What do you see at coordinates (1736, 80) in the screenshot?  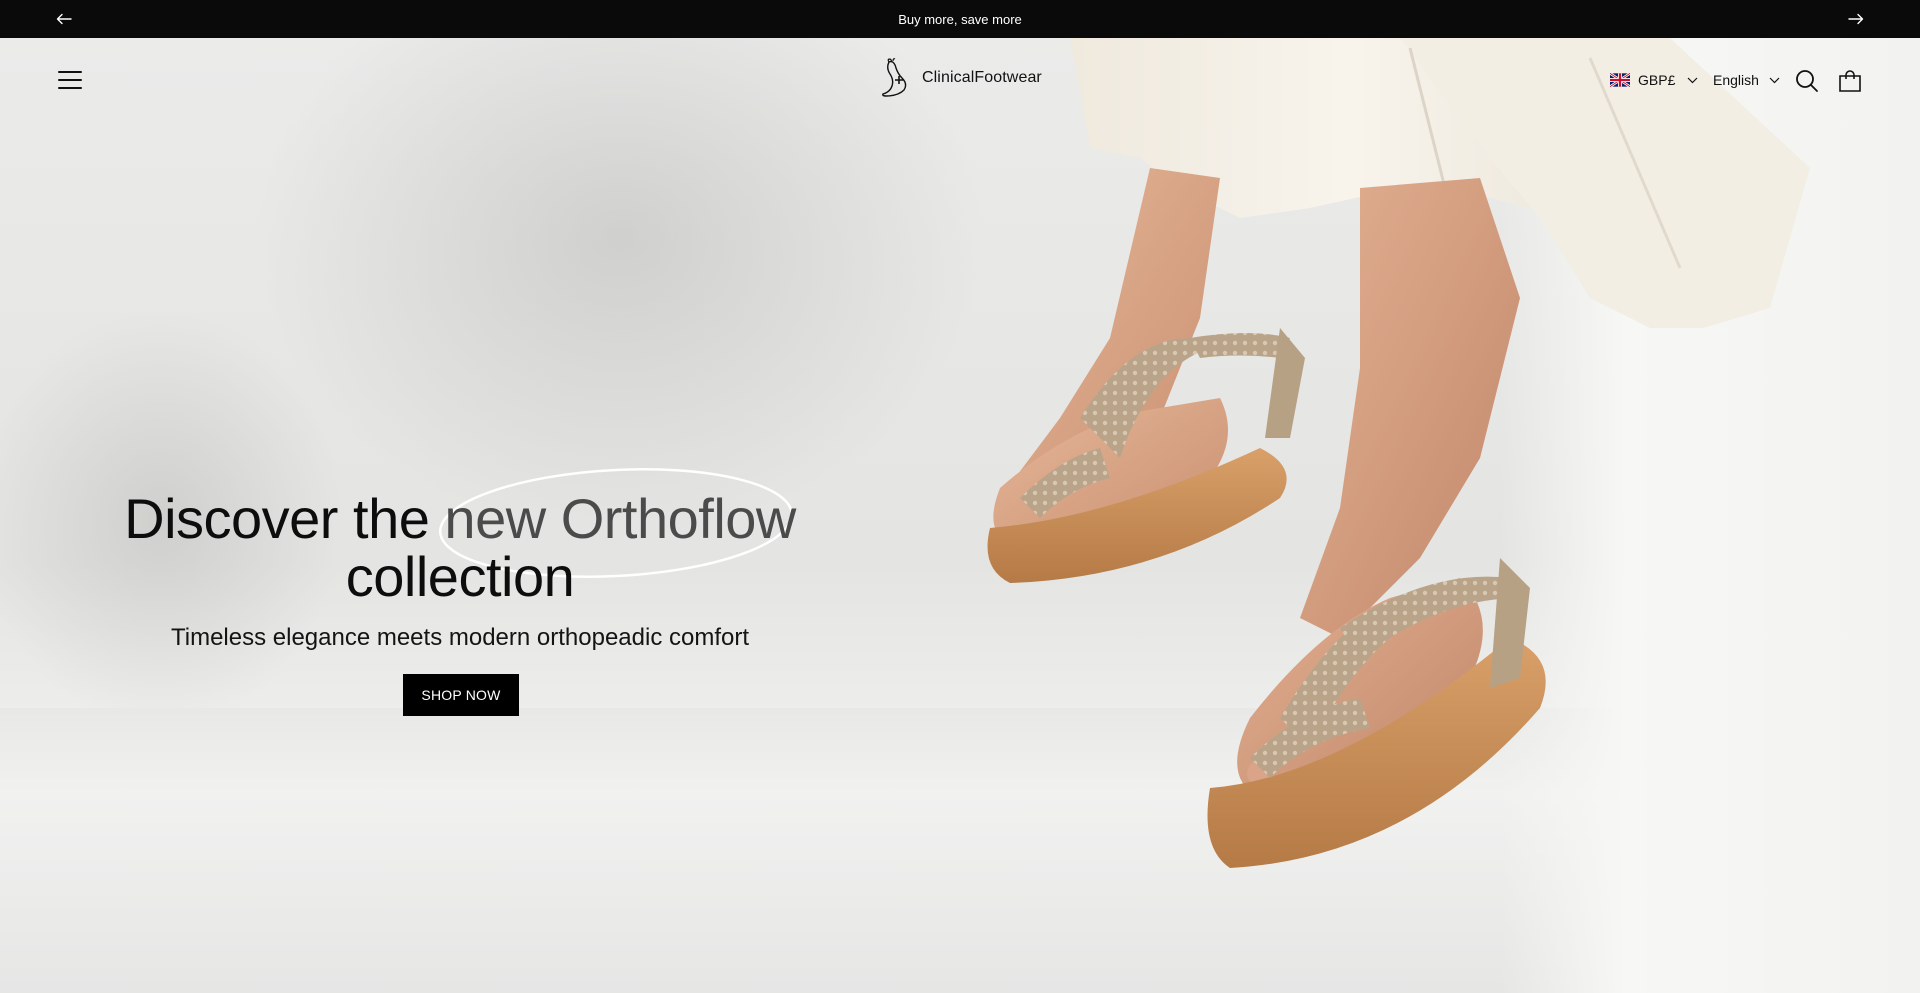 I see `language-label: English` at bounding box center [1736, 80].